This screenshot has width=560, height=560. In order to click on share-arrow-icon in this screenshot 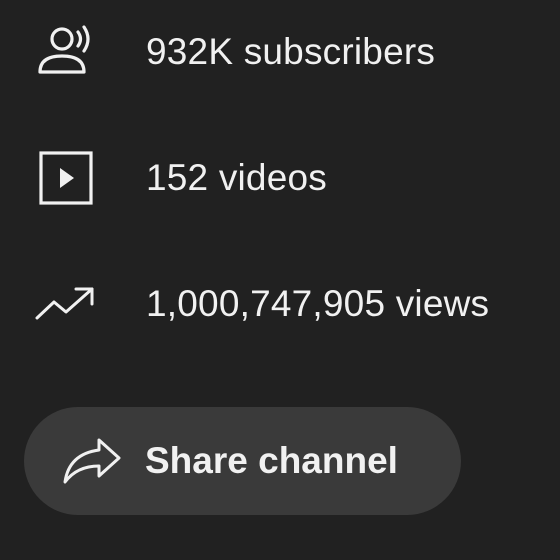, I will do `click(92, 461)`.